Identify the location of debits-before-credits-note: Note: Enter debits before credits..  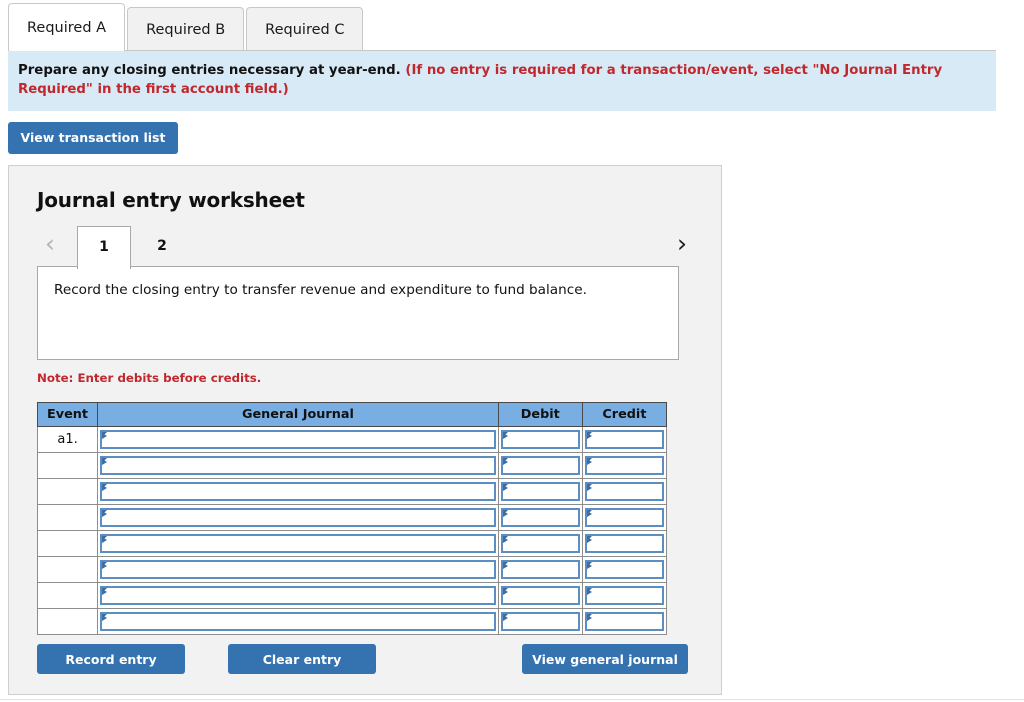
(149, 378).